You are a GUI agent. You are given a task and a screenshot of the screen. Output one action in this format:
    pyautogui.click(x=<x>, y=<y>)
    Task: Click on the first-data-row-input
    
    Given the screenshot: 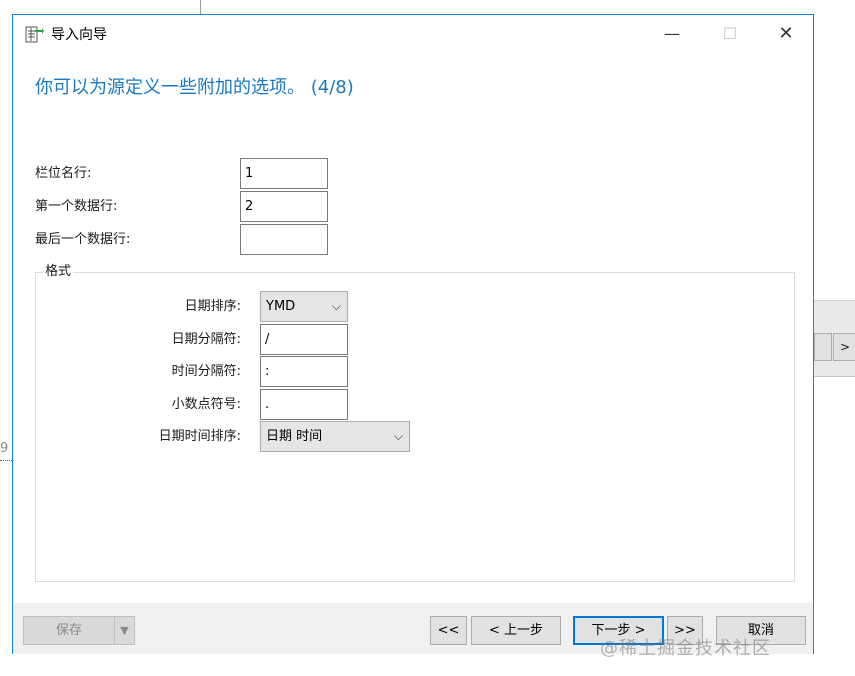 What is the action you would take?
    pyautogui.click(x=284, y=206)
    